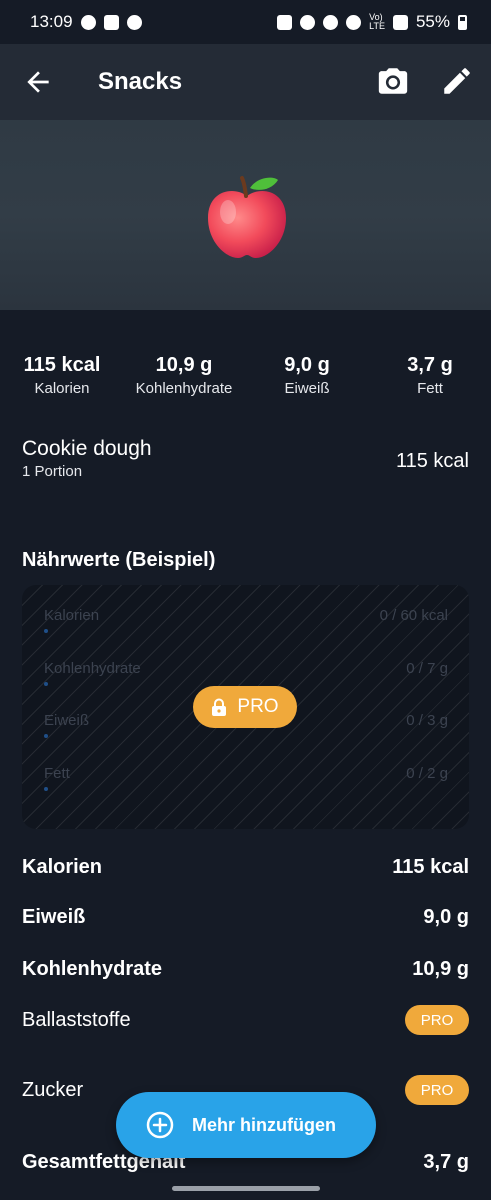 The image size is (491, 1200). Describe the element at coordinates (160, 1125) in the screenshot. I see `plus-circle-icon` at that location.